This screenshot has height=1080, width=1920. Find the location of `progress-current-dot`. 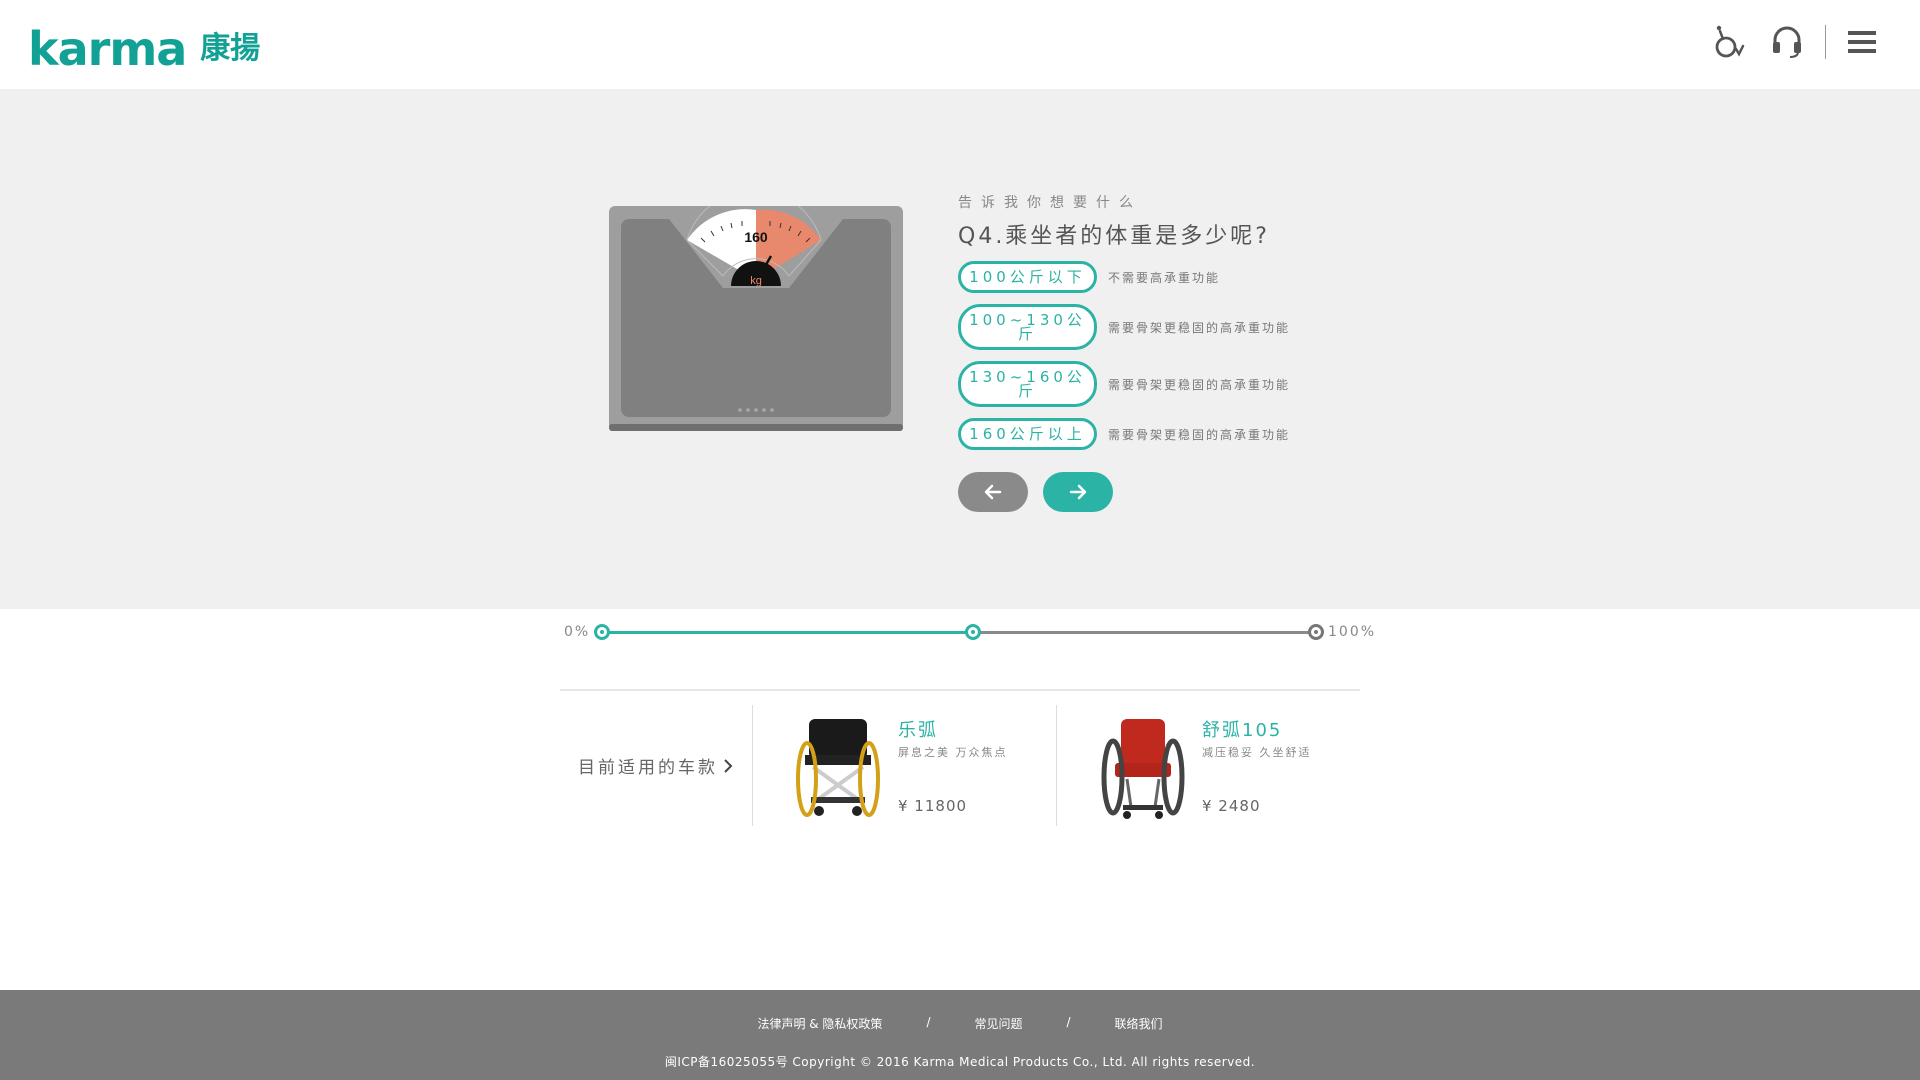

progress-current-dot is located at coordinates (973, 632).